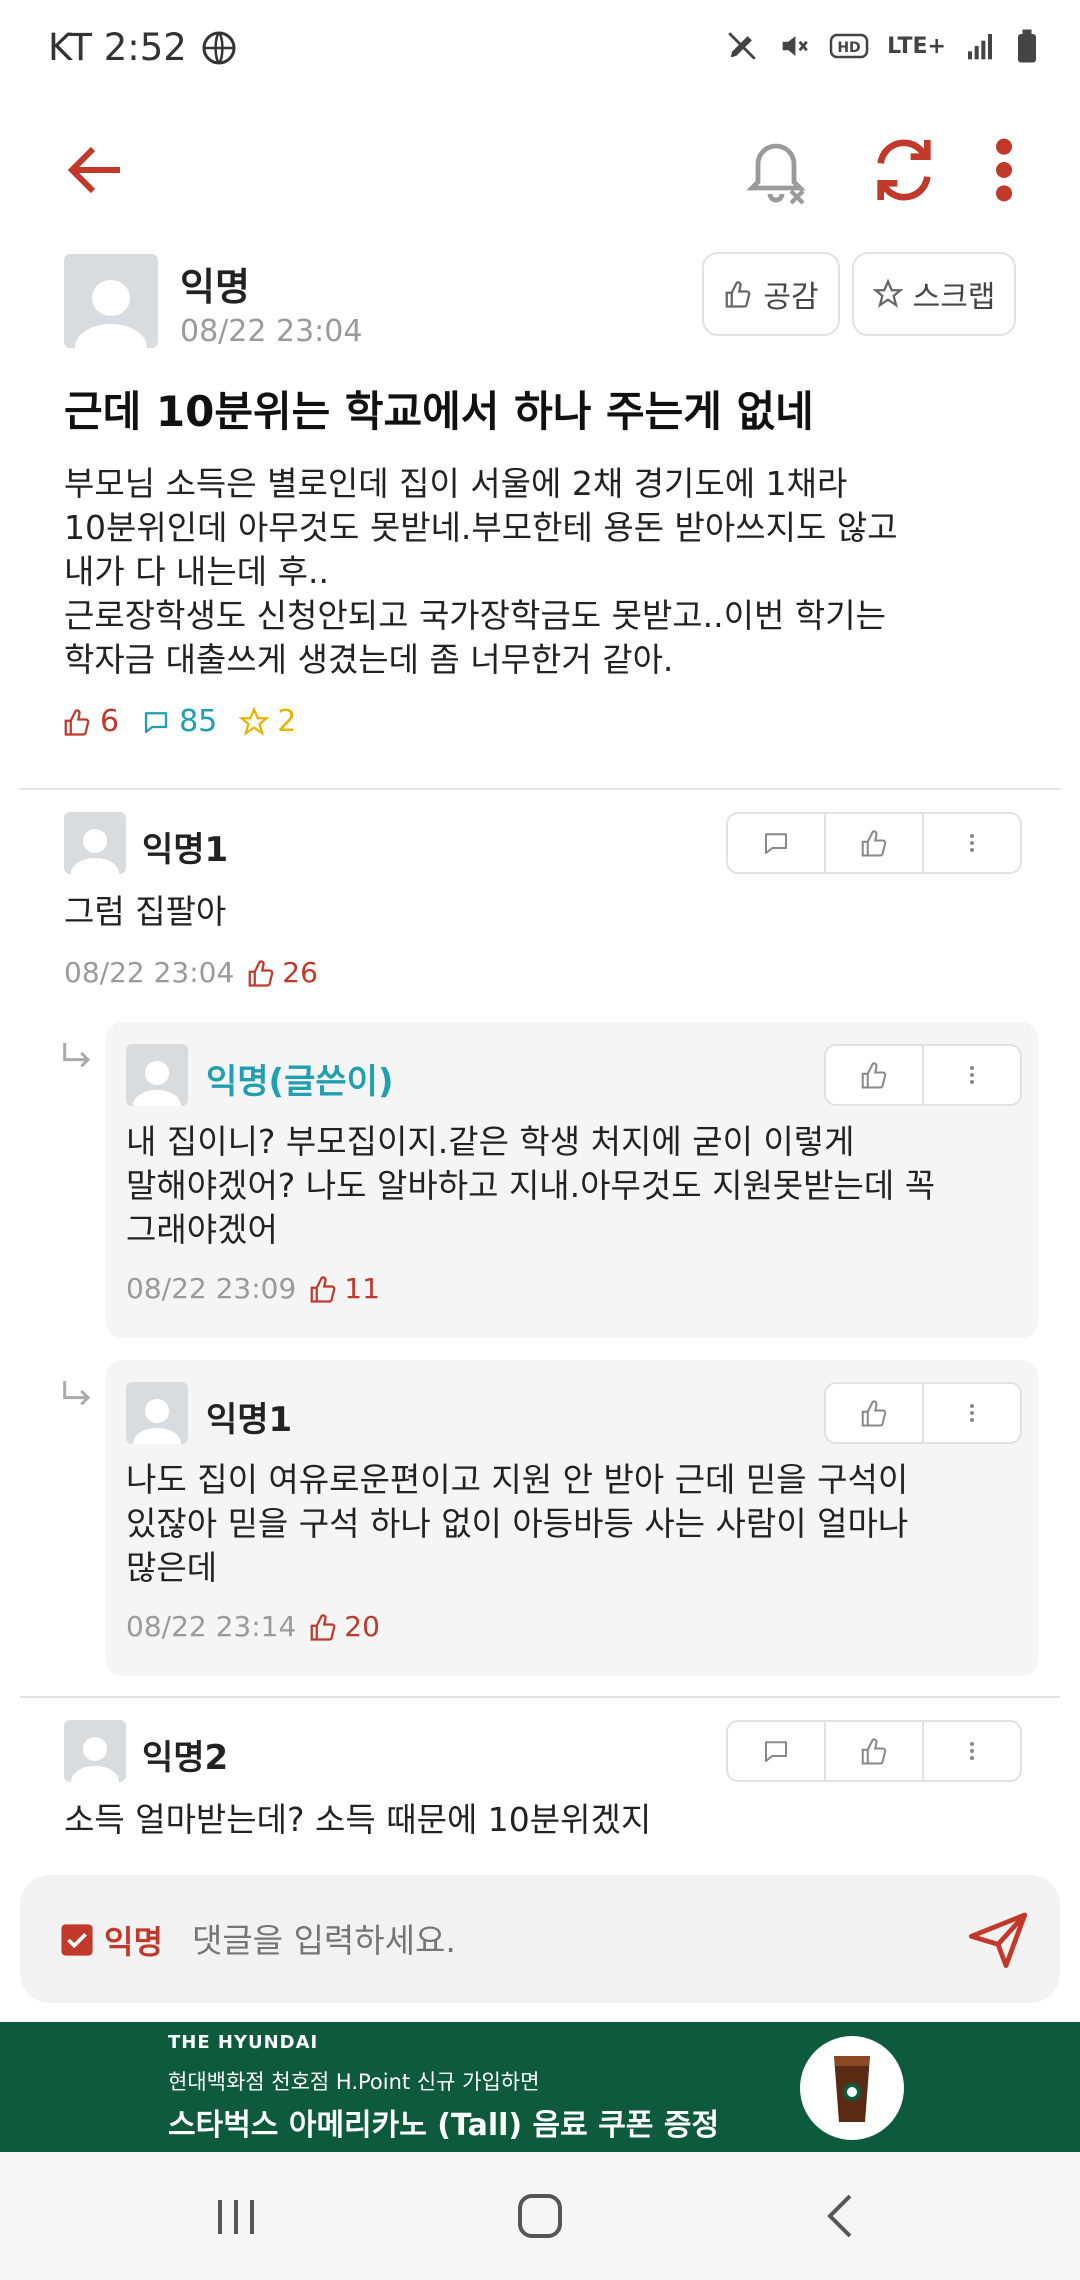  What do you see at coordinates (887, 293) in the screenshot?
I see `star-icon` at bounding box center [887, 293].